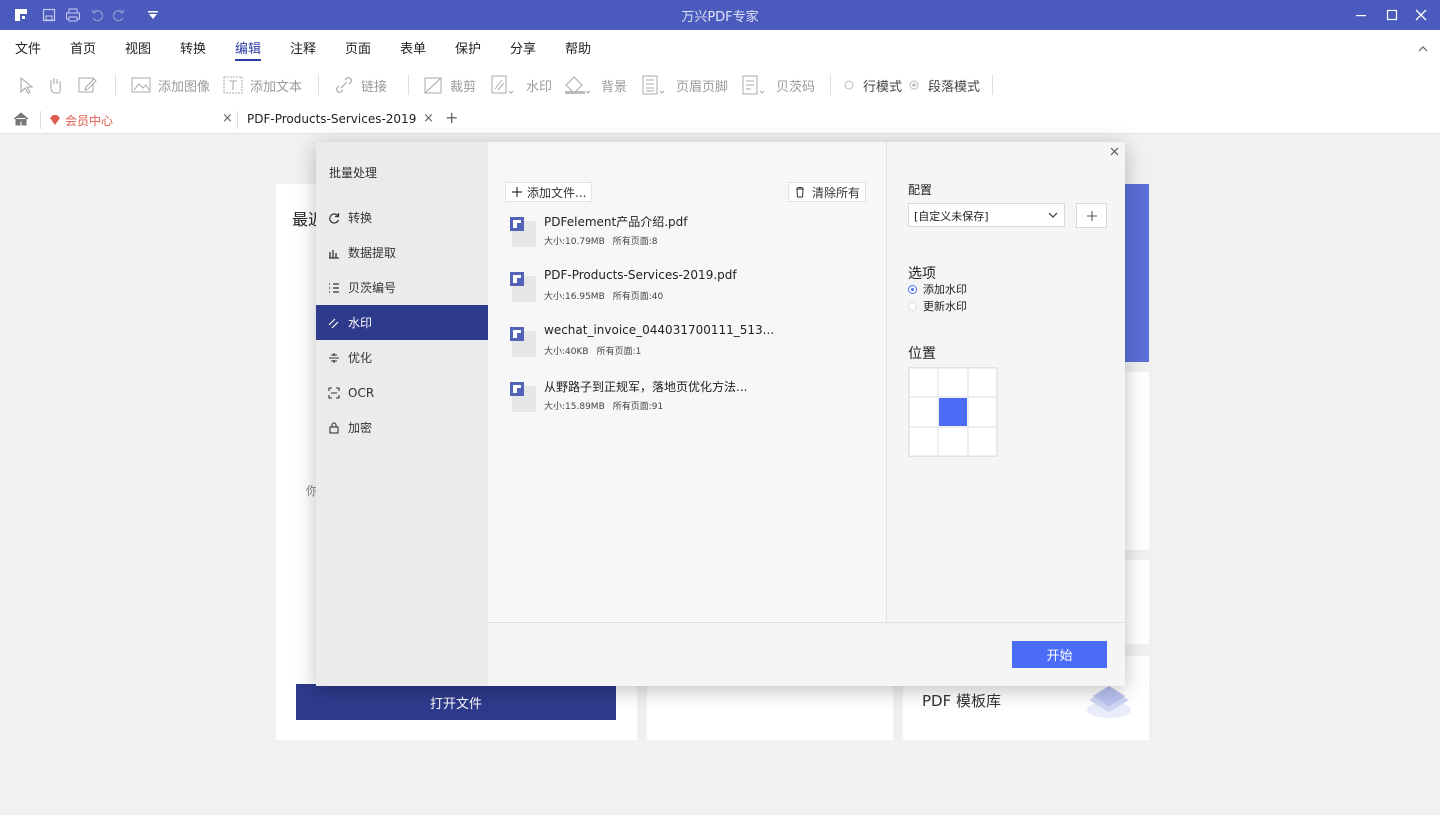 The image size is (1440, 815). I want to click on add-config-button, so click(1091, 215).